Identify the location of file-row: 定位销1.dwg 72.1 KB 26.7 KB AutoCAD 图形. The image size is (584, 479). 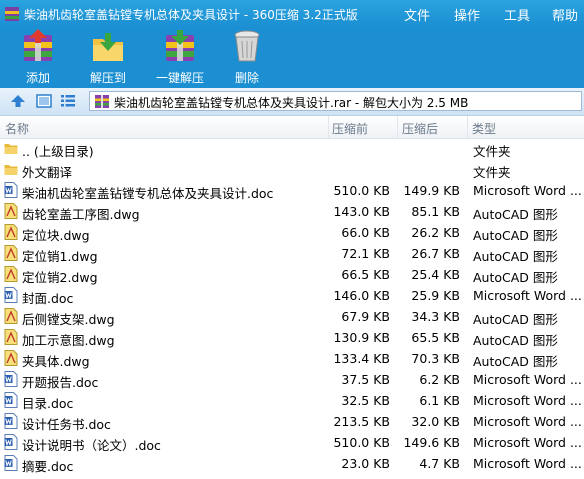
(292, 253).